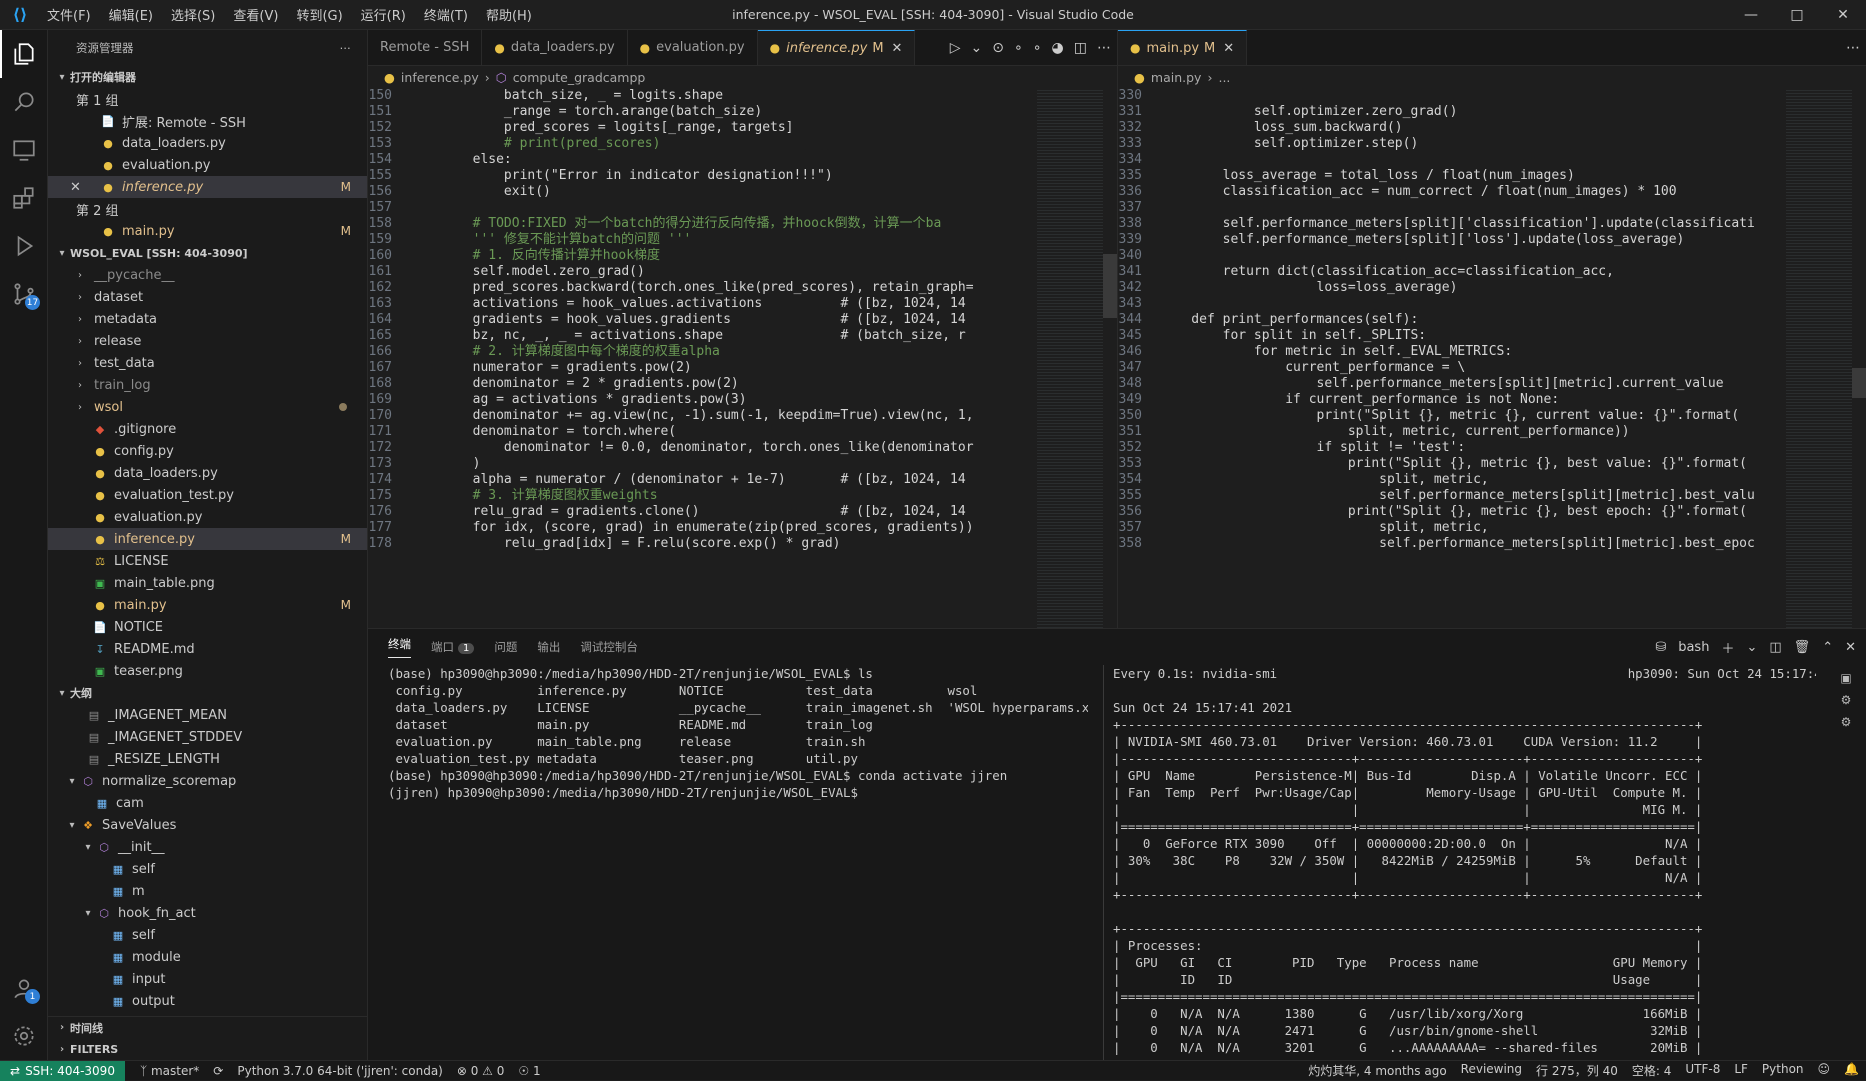 The image size is (1866, 1081). I want to click on code-line: 342 loss=loss_average), so click(1492, 288).